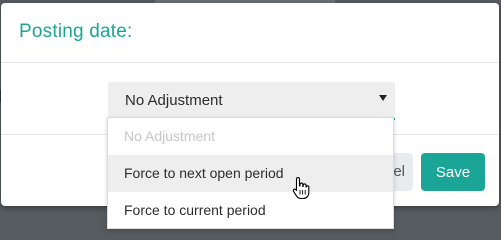 Image resolution: width=501 pixels, height=240 pixels. I want to click on option-force-next-open-period: Force to next open period, so click(250, 173).